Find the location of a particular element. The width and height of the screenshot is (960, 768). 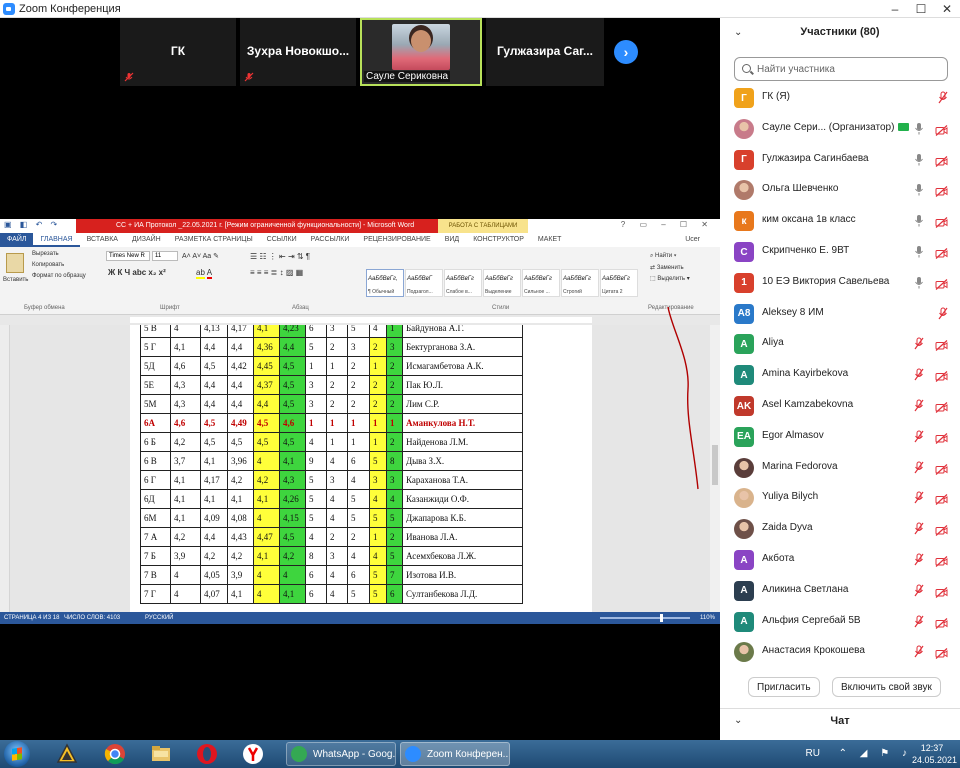

participant-row: A8 Aleksey 8 ИМ is located at coordinates (840, 314).